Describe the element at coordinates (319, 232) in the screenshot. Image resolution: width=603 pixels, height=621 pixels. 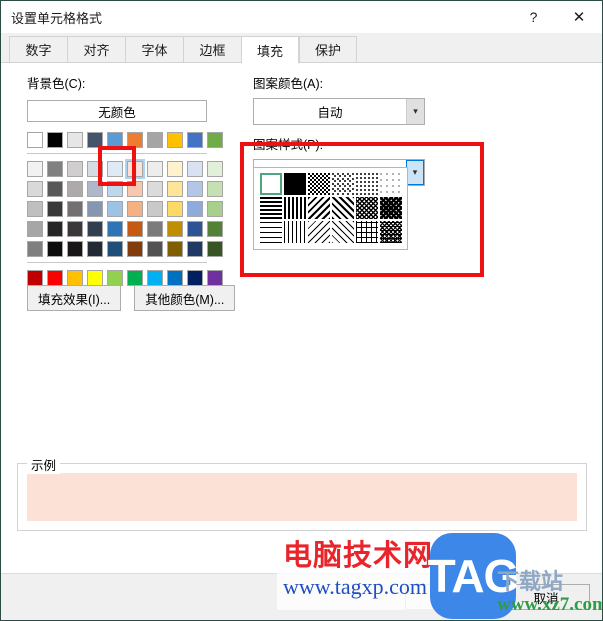
I see `pattern-option-down-diagonal-thin` at that location.